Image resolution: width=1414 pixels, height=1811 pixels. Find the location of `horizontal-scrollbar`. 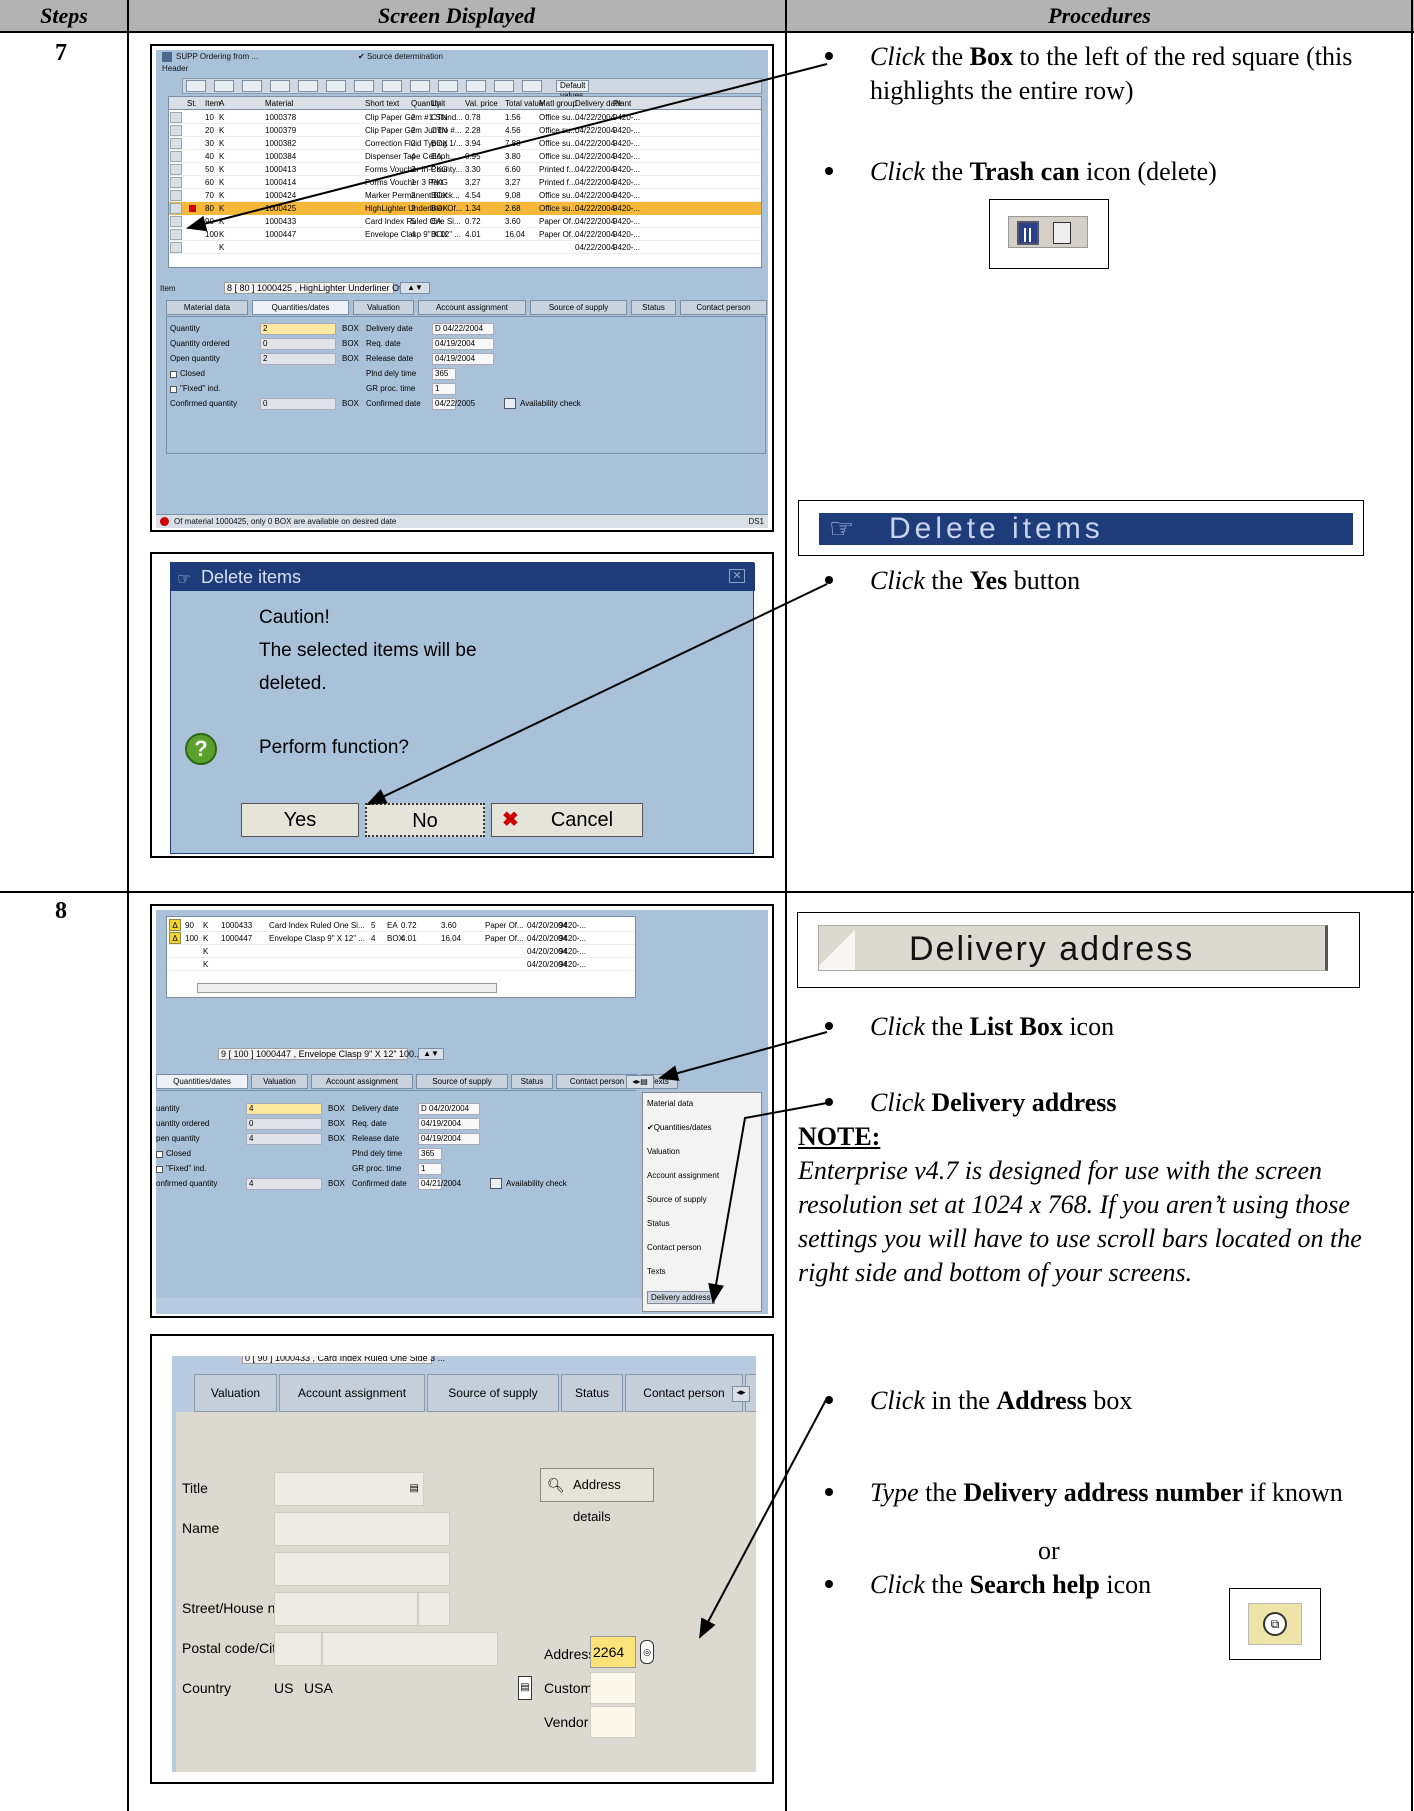

horizontal-scrollbar is located at coordinates (347, 988).